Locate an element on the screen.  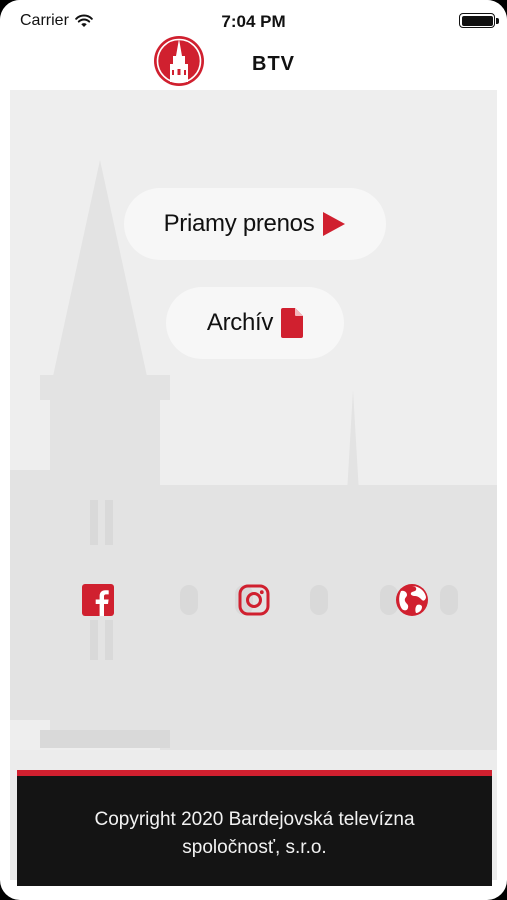
live-stream-label: Priamy prenos is located at coordinates (239, 223).